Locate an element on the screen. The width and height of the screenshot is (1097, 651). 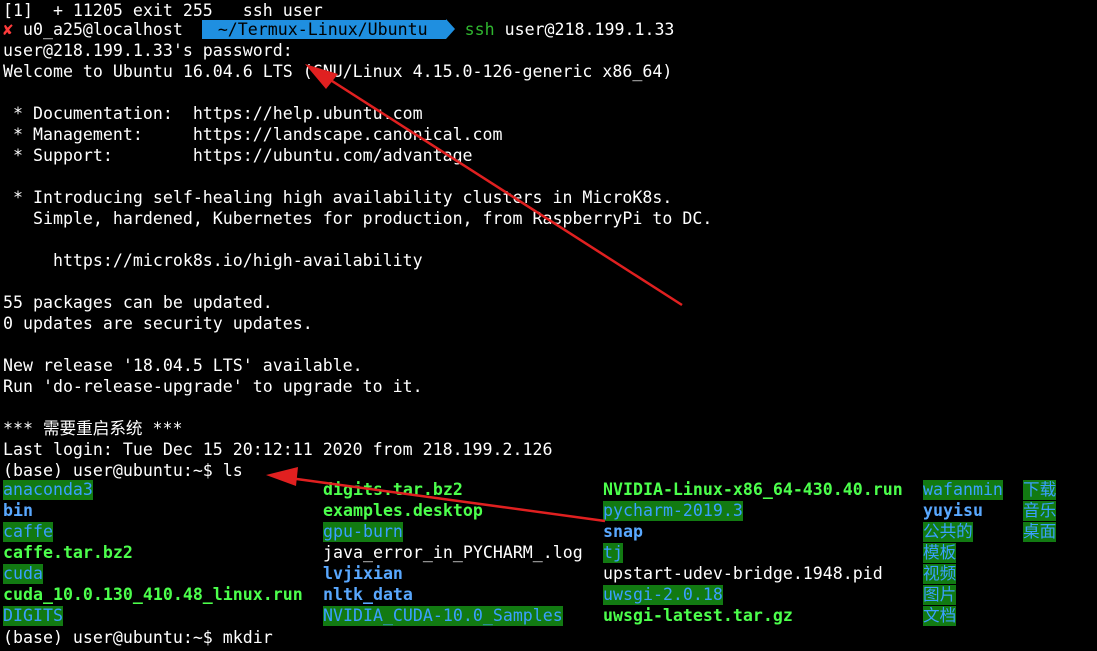
ls-entry: uwsgi-2.0.18 is located at coordinates (663, 595).